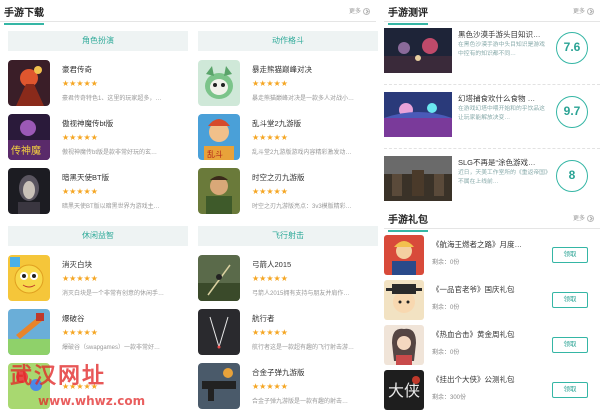  I want to click on game-name: 消灭白块, so click(77, 264).